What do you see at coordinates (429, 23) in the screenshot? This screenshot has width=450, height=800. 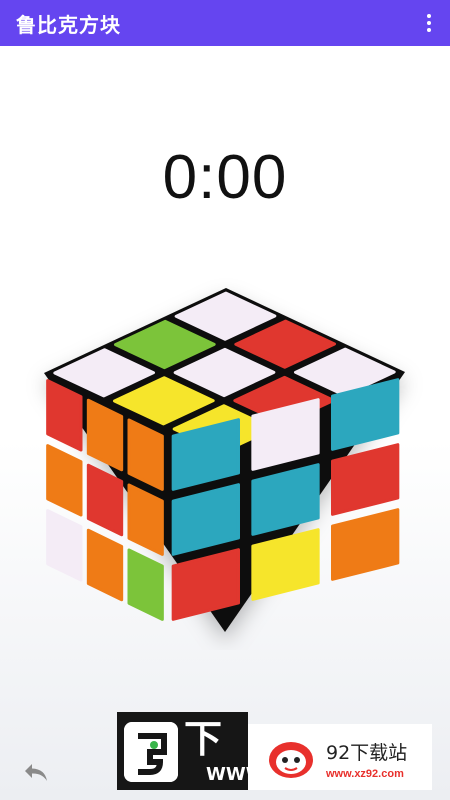 I see `more-vert-icon` at bounding box center [429, 23].